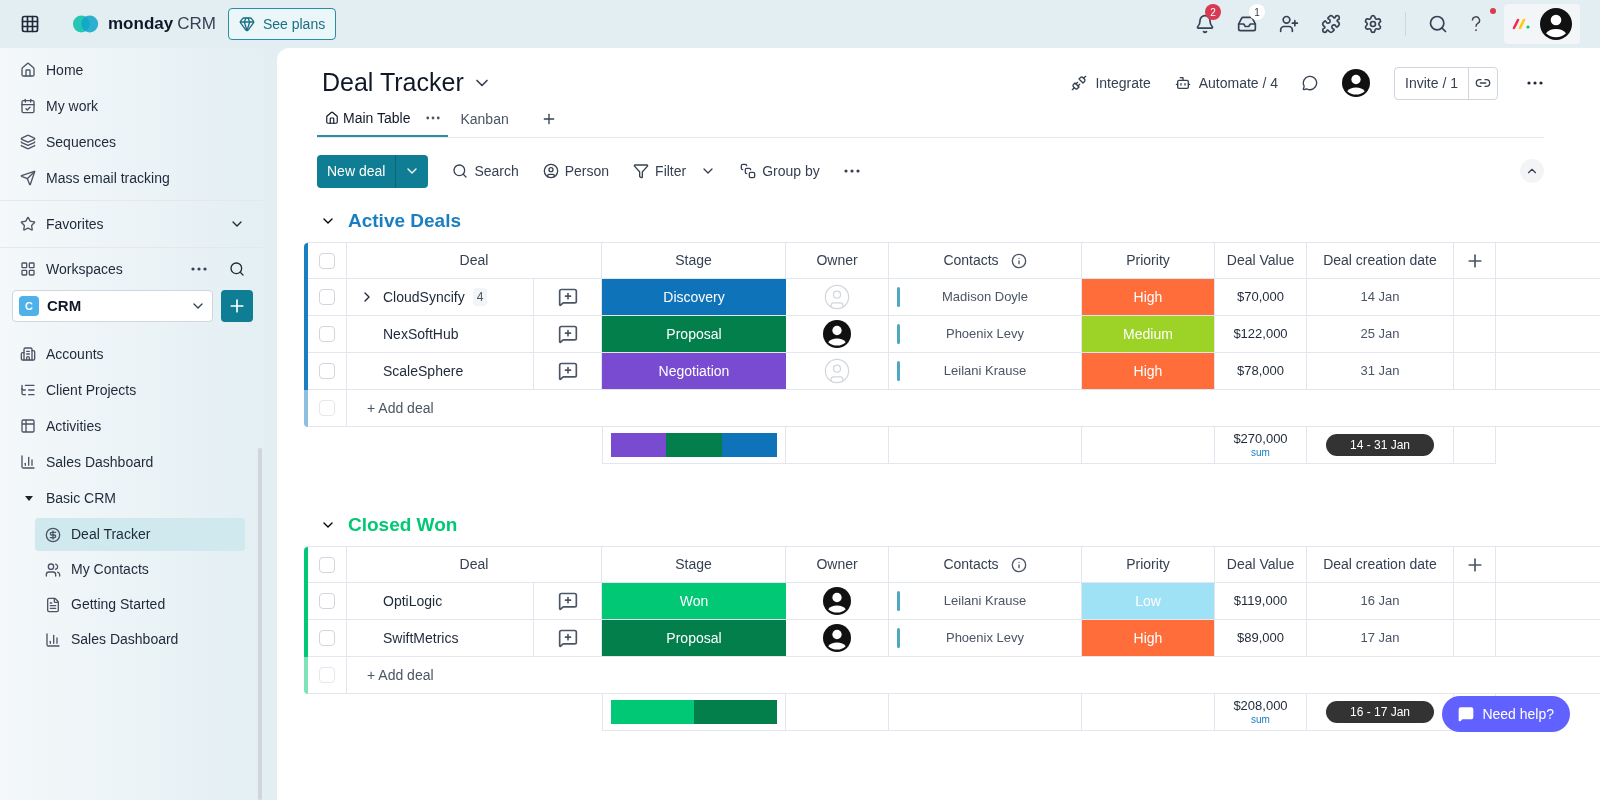 This screenshot has height=800, width=1600. Describe the element at coordinates (421, 334) in the screenshot. I see `deal-name: NexSoftHub` at that location.